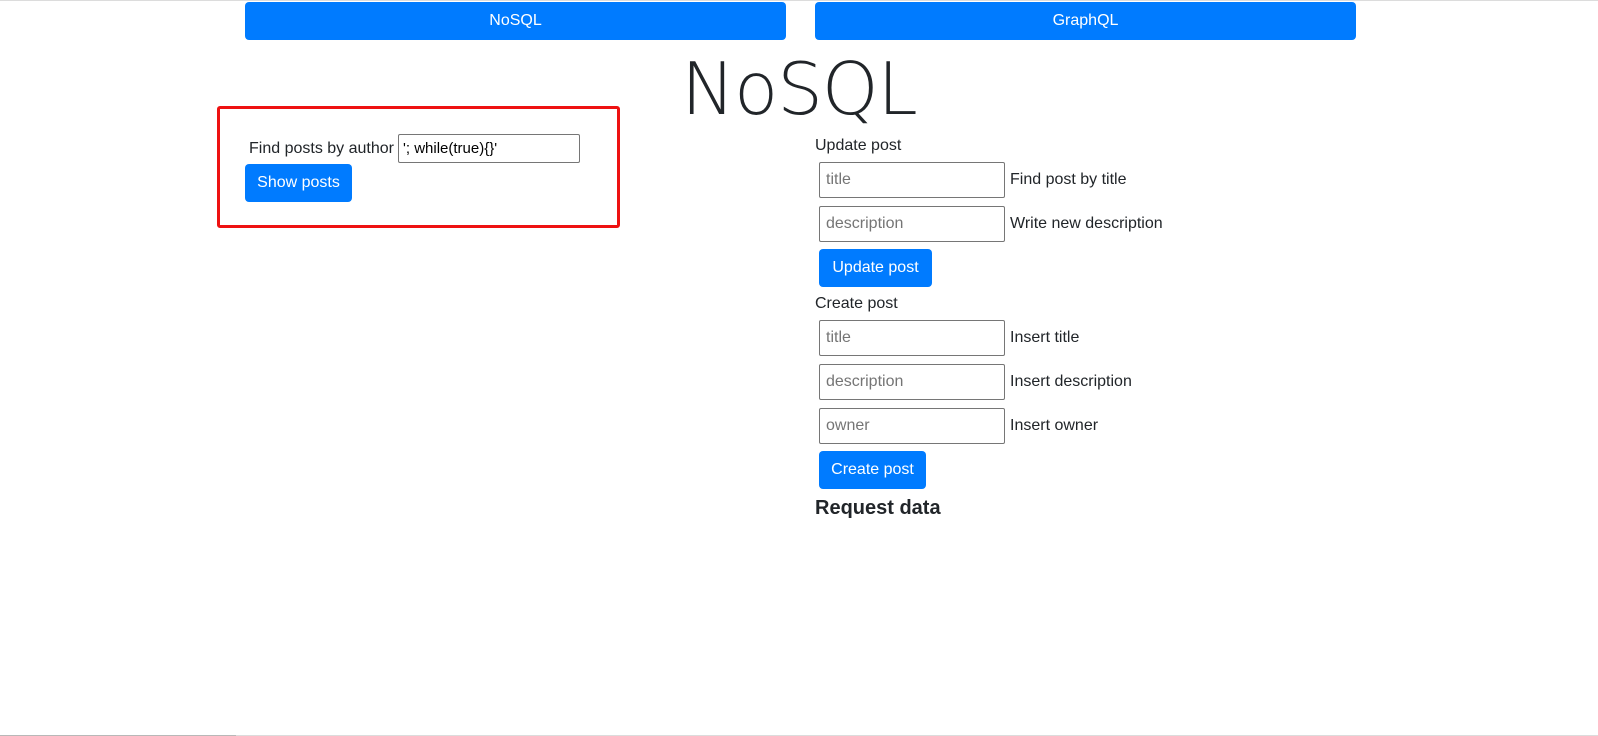 The width and height of the screenshot is (1598, 736). What do you see at coordinates (1054, 425) in the screenshot?
I see `create-owner-hint: Insert owner` at bounding box center [1054, 425].